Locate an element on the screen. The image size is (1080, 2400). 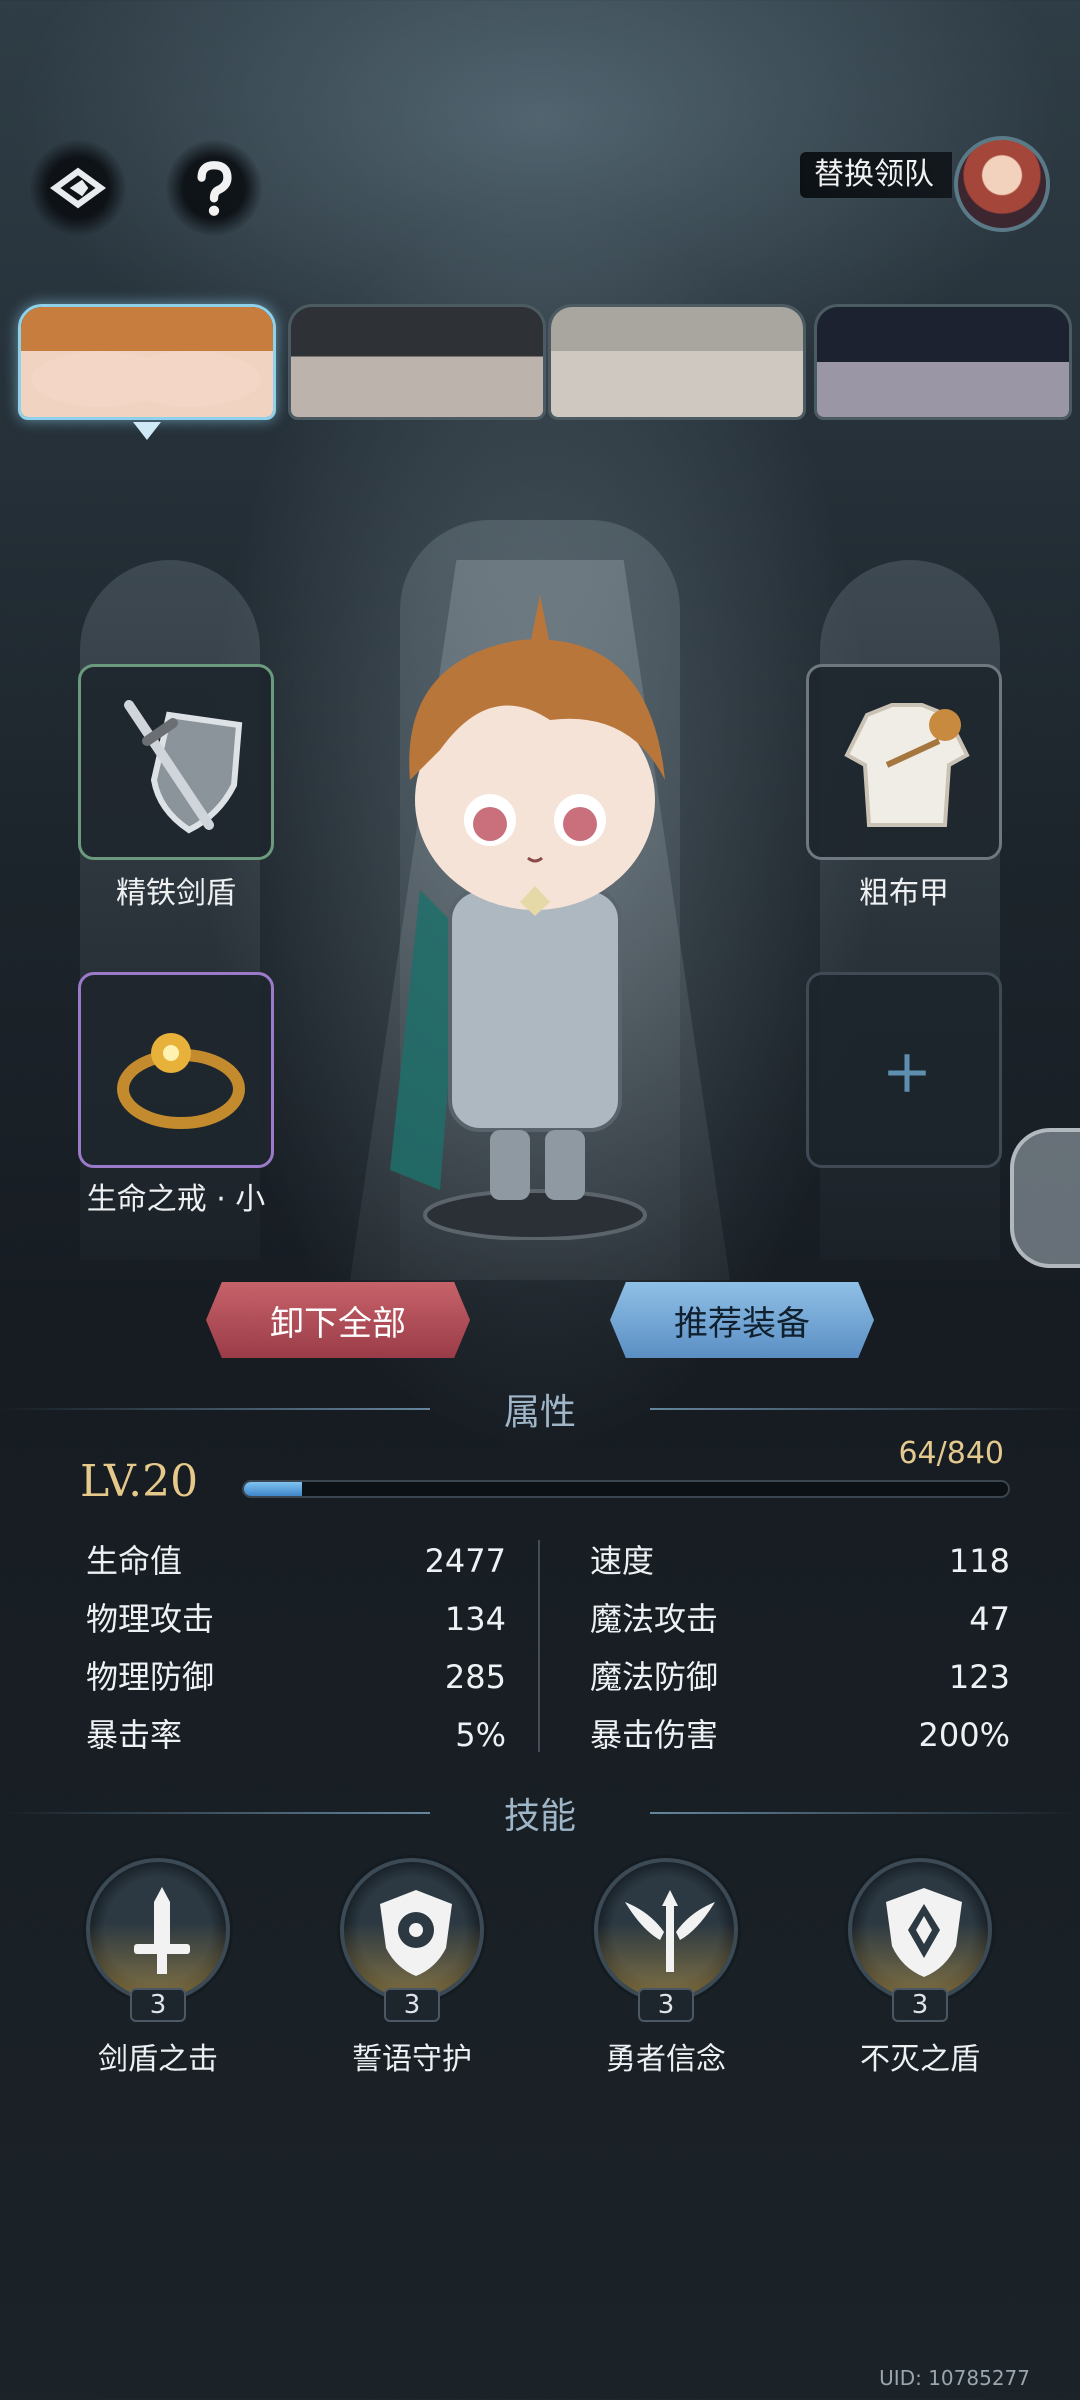
stat-row-crit: 暴击率 5% is located at coordinates (296, 1735).